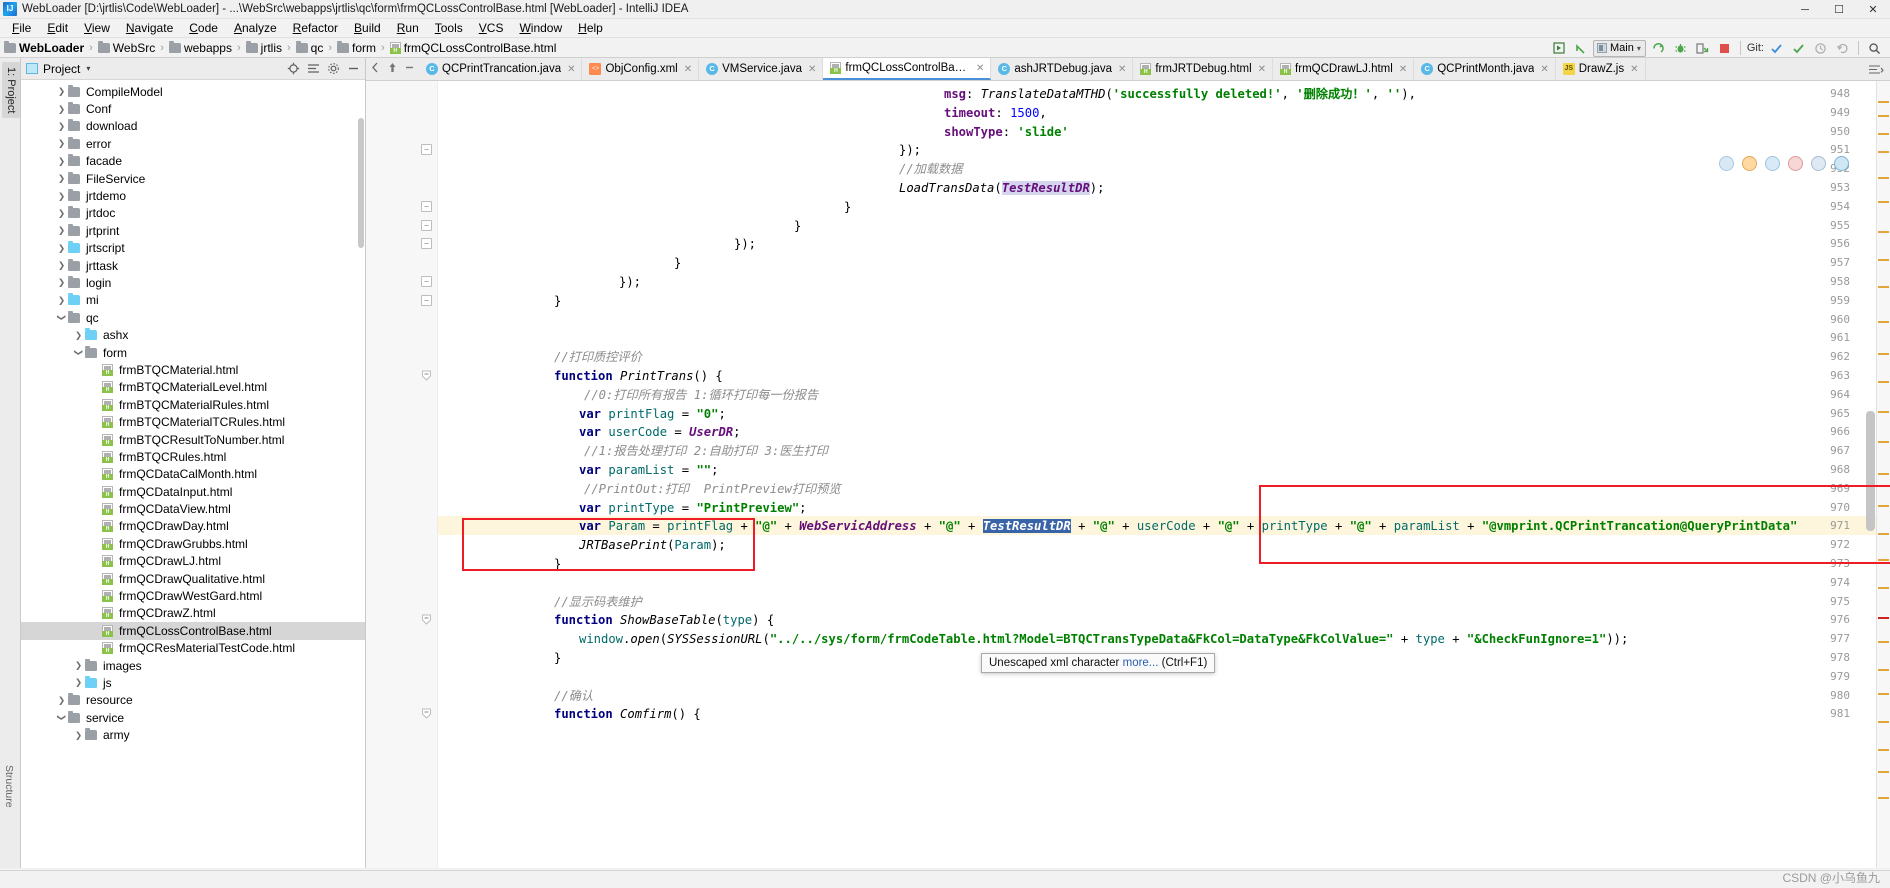  I want to click on breadcrumb-item-jrtlis: jrtlis, so click(263, 47).